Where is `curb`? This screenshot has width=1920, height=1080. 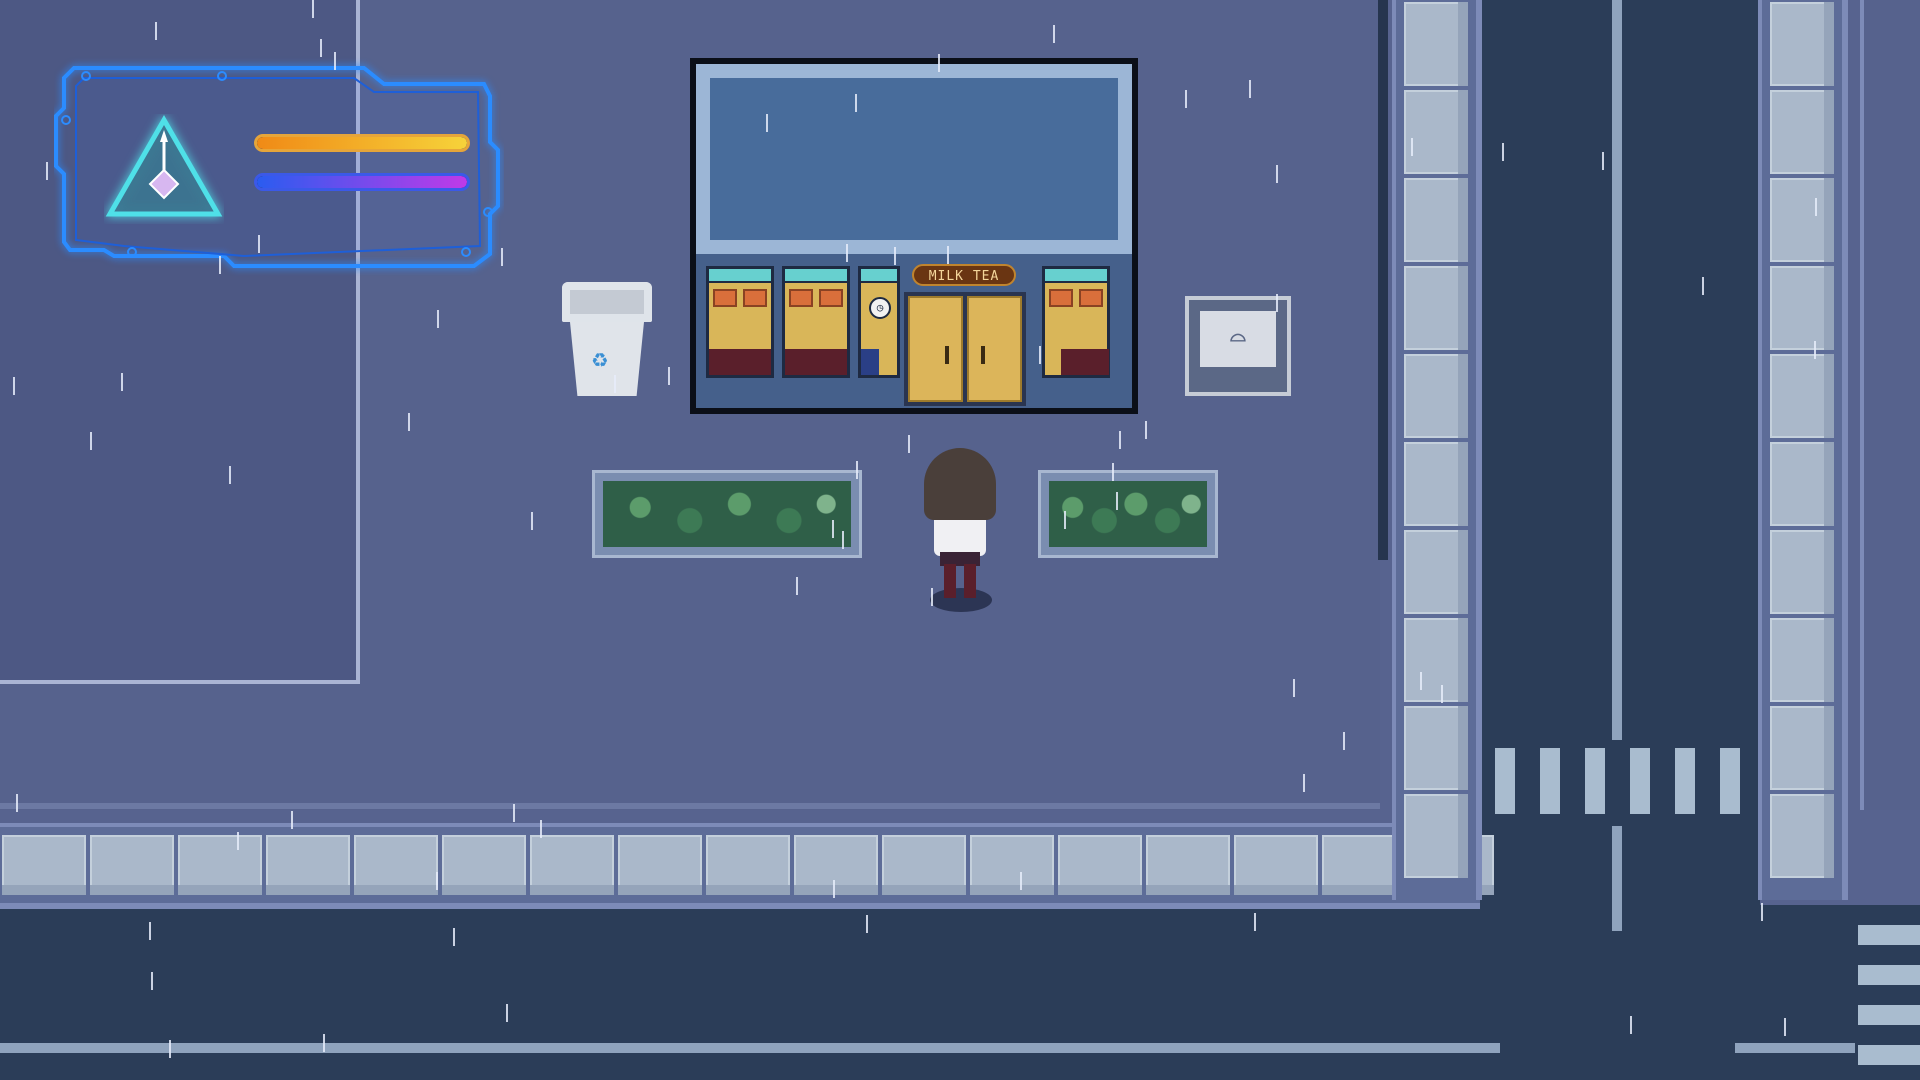
curb is located at coordinates (1383, 280).